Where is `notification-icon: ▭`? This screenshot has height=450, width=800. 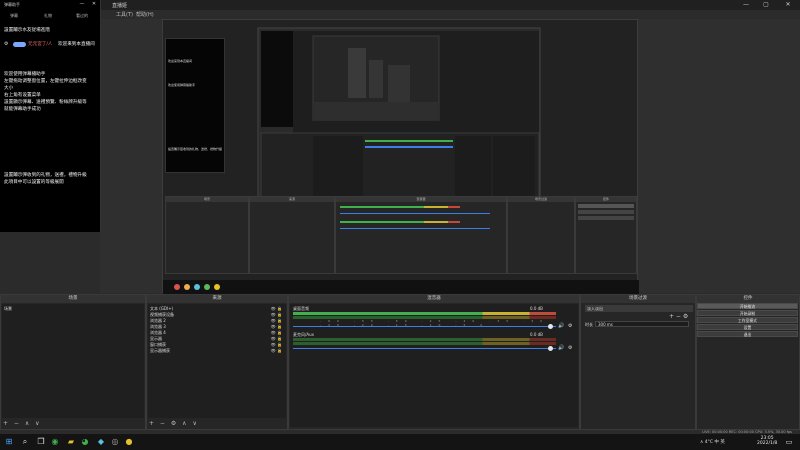 notification-icon: ▭ is located at coordinates (789, 442).